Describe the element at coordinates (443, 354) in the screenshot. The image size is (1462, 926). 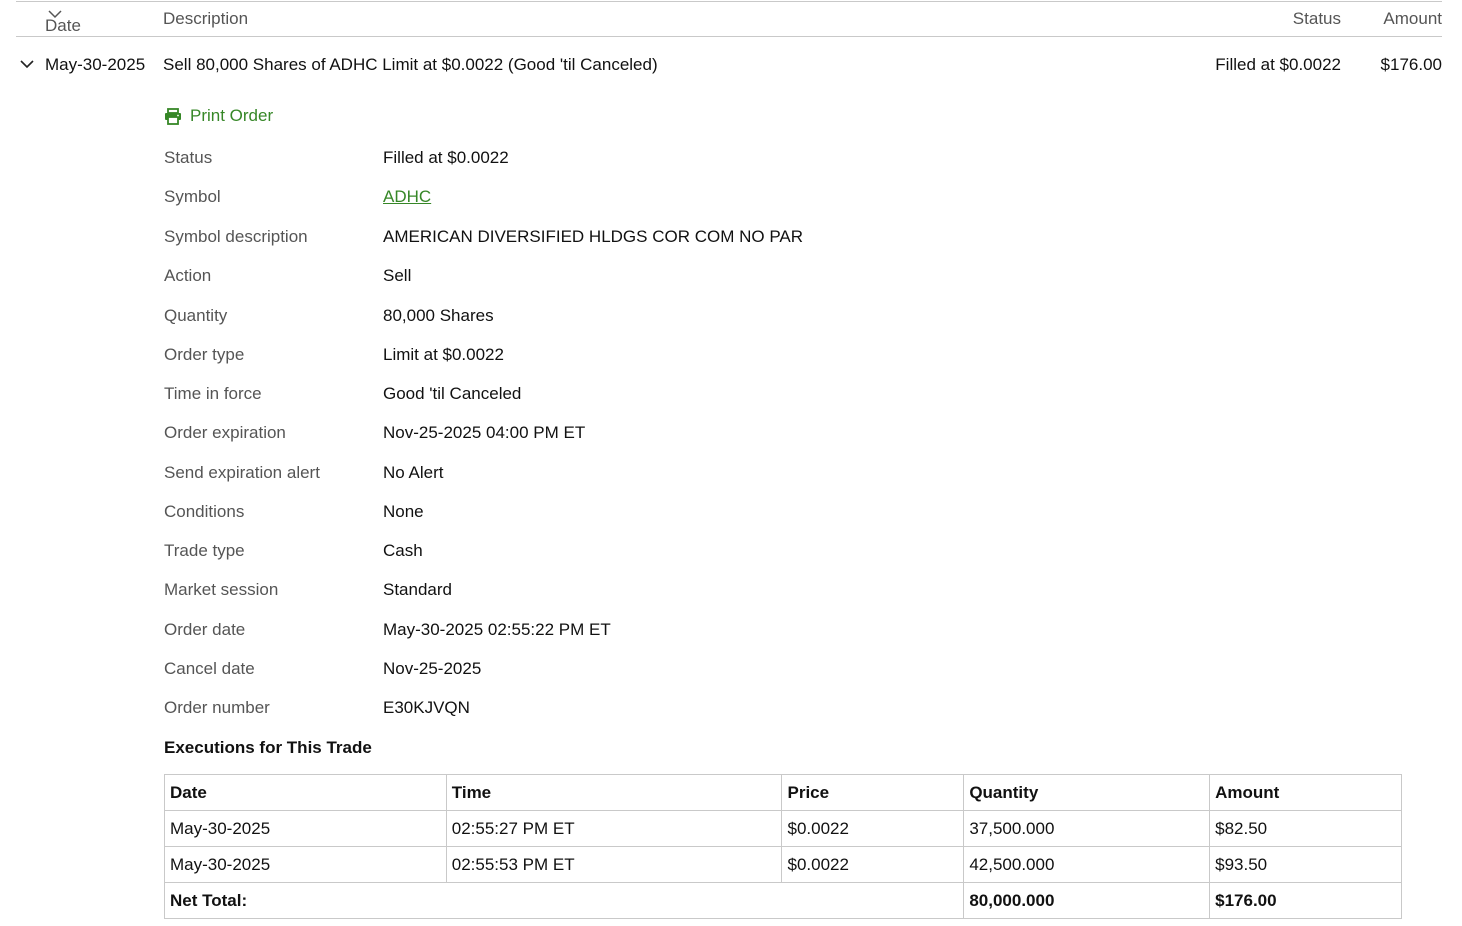
I see `detail-value: Limit at $0.0022` at that location.